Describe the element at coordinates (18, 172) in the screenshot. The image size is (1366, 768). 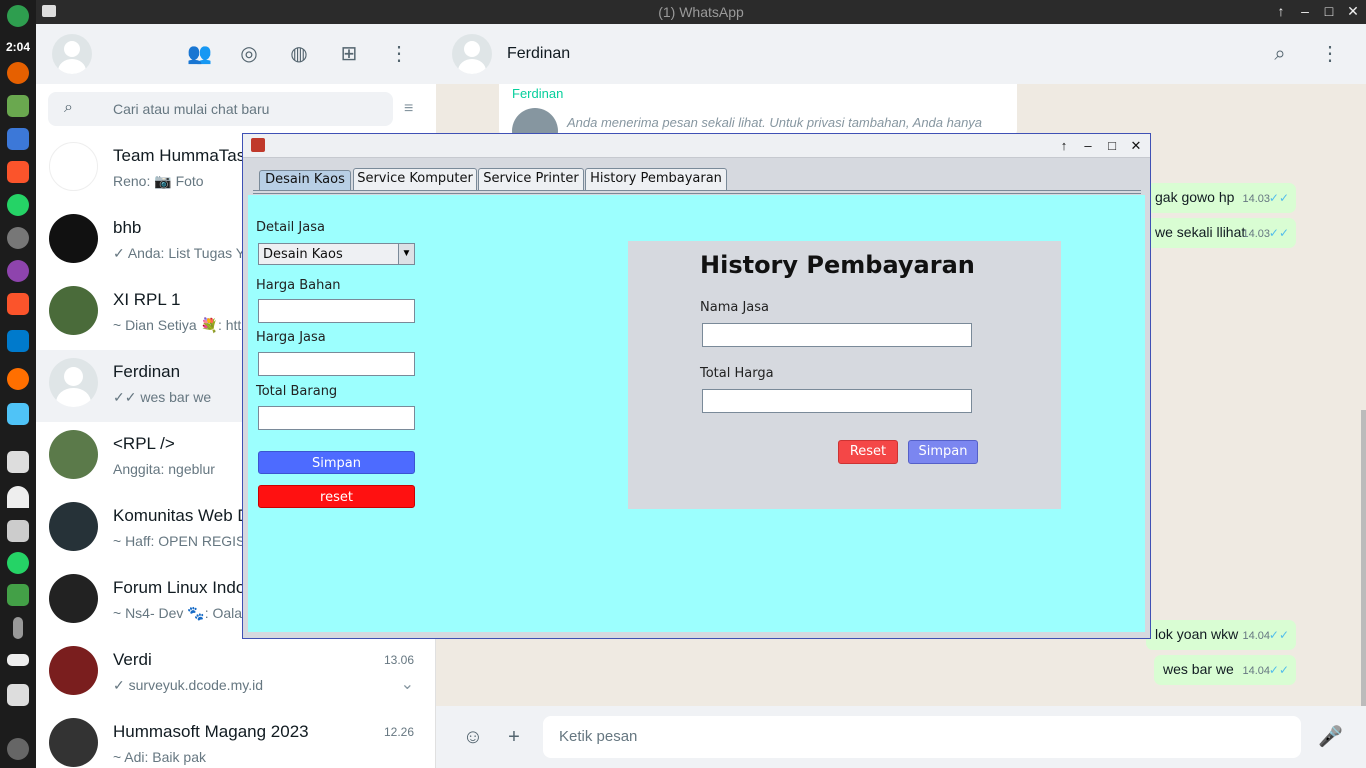
I see `brave-icon` at that location.